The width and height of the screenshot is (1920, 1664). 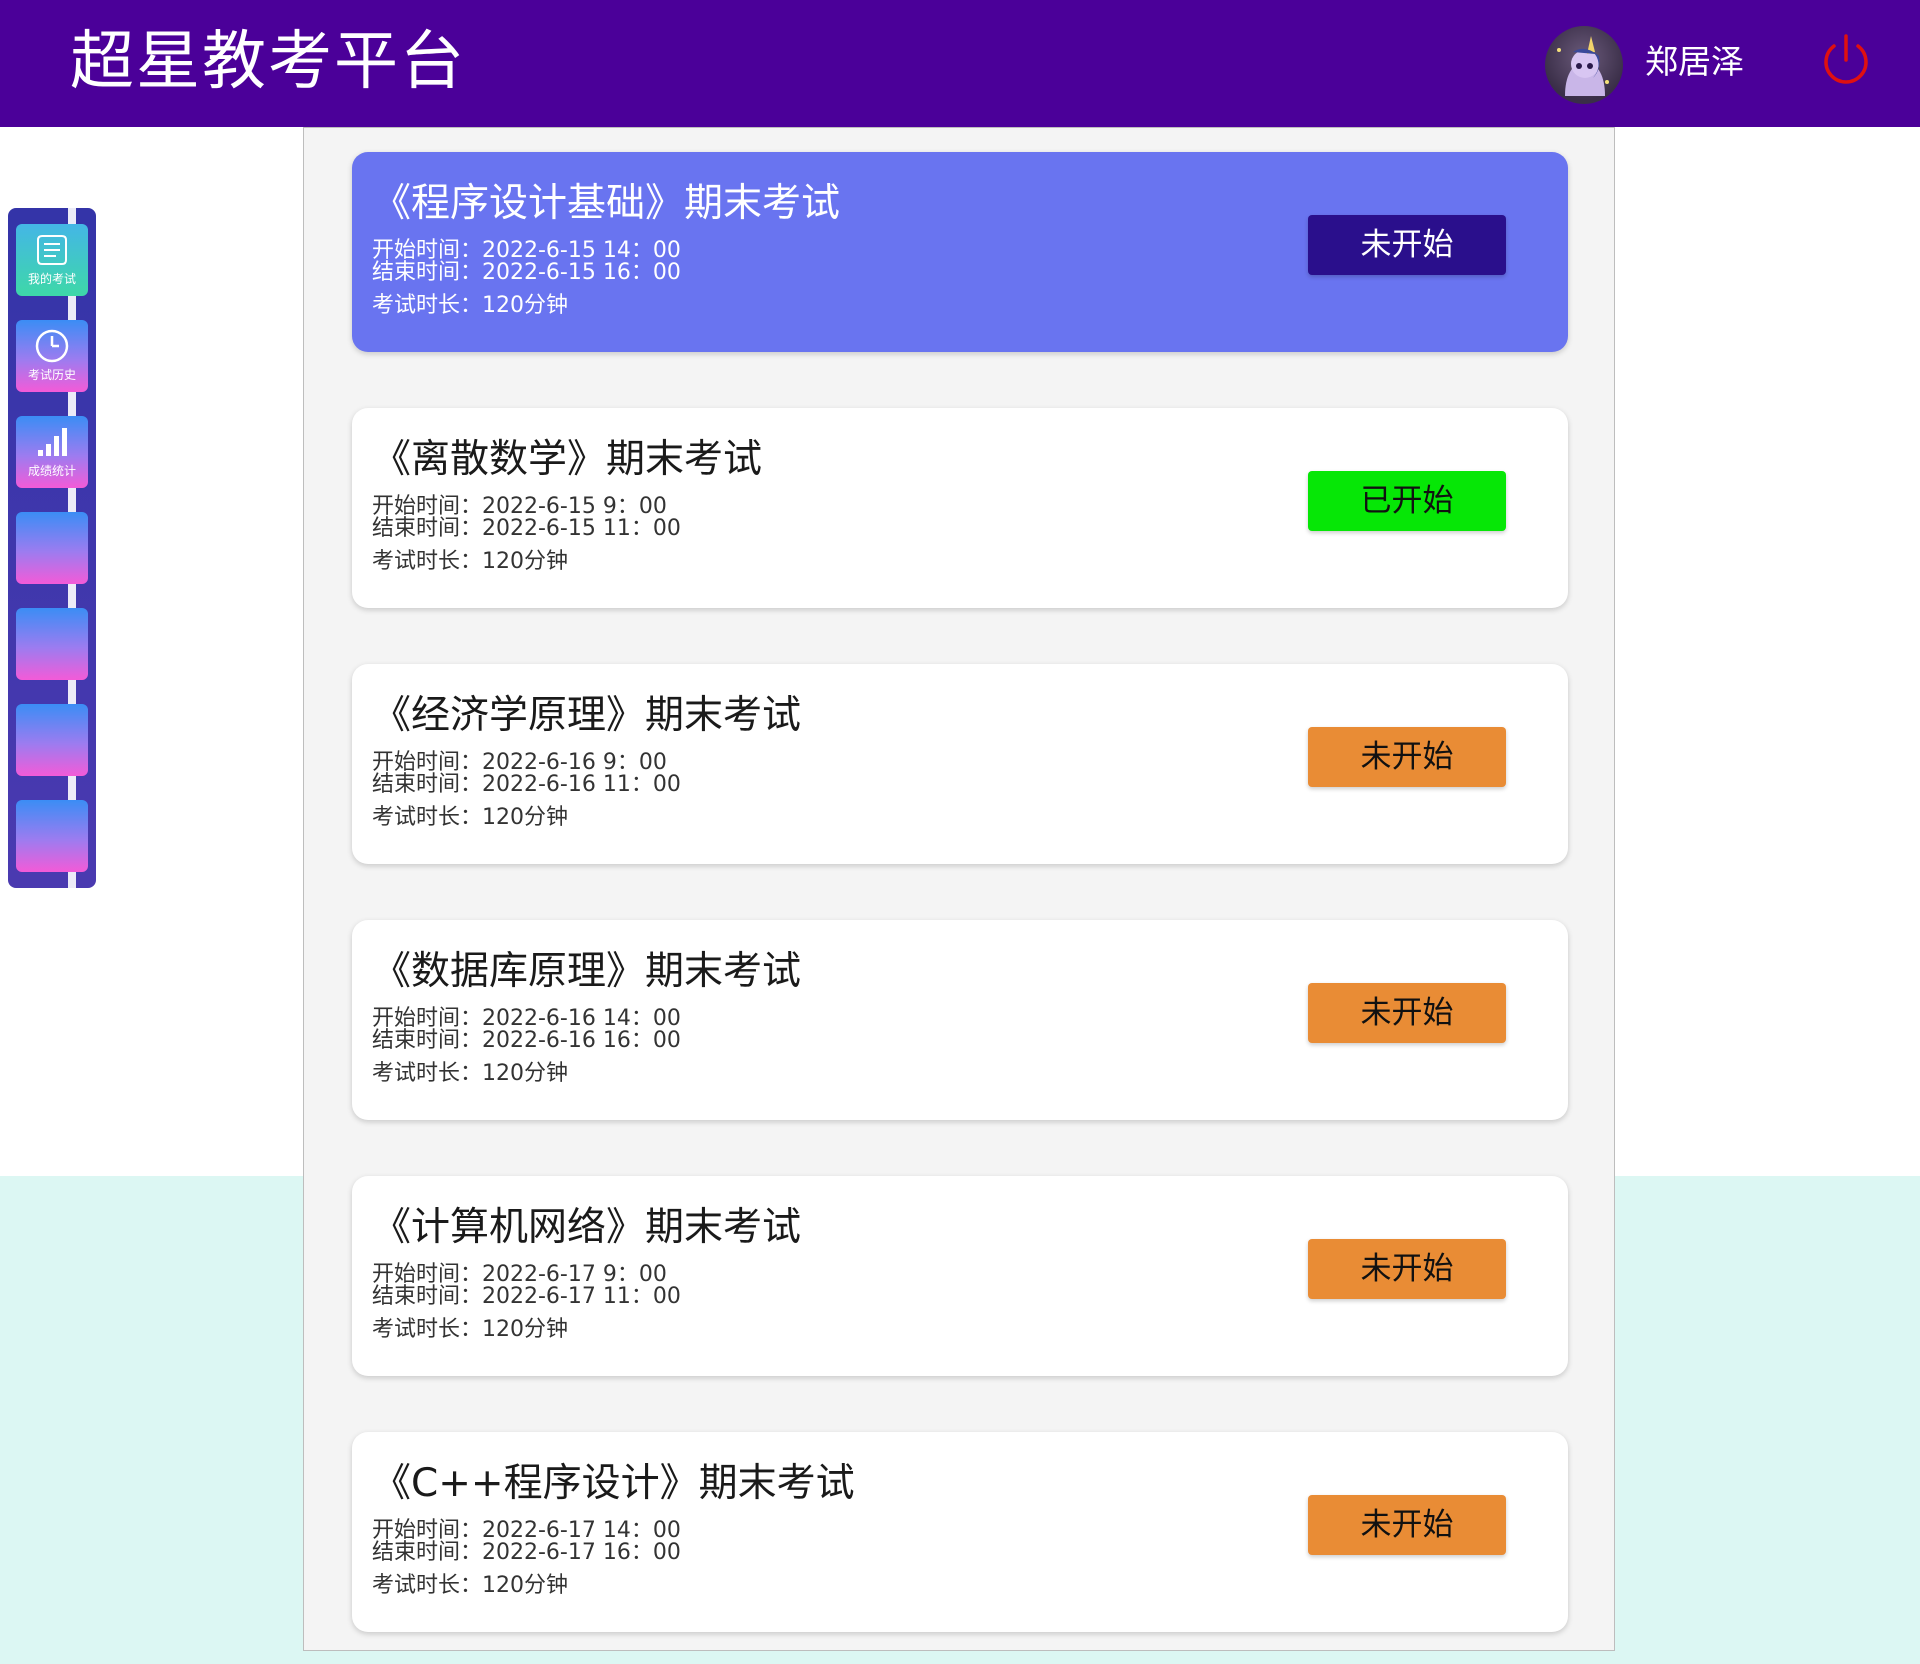 What do you see at coordinates (526, 1040) in the screenshot?
I see `exam-end-time: 结束时间：2022-6-16 16：00` at bounding box center [526, 1040].